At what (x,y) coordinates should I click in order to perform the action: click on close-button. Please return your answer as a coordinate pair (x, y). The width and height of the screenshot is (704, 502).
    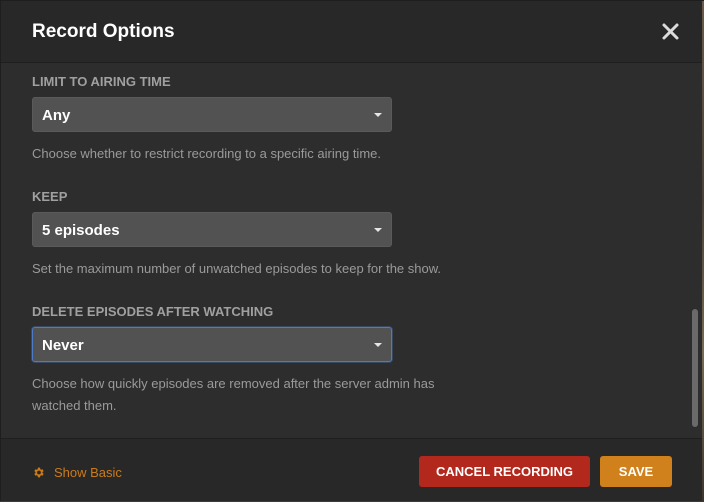
    Looking at the image, I should click on (671, 31).